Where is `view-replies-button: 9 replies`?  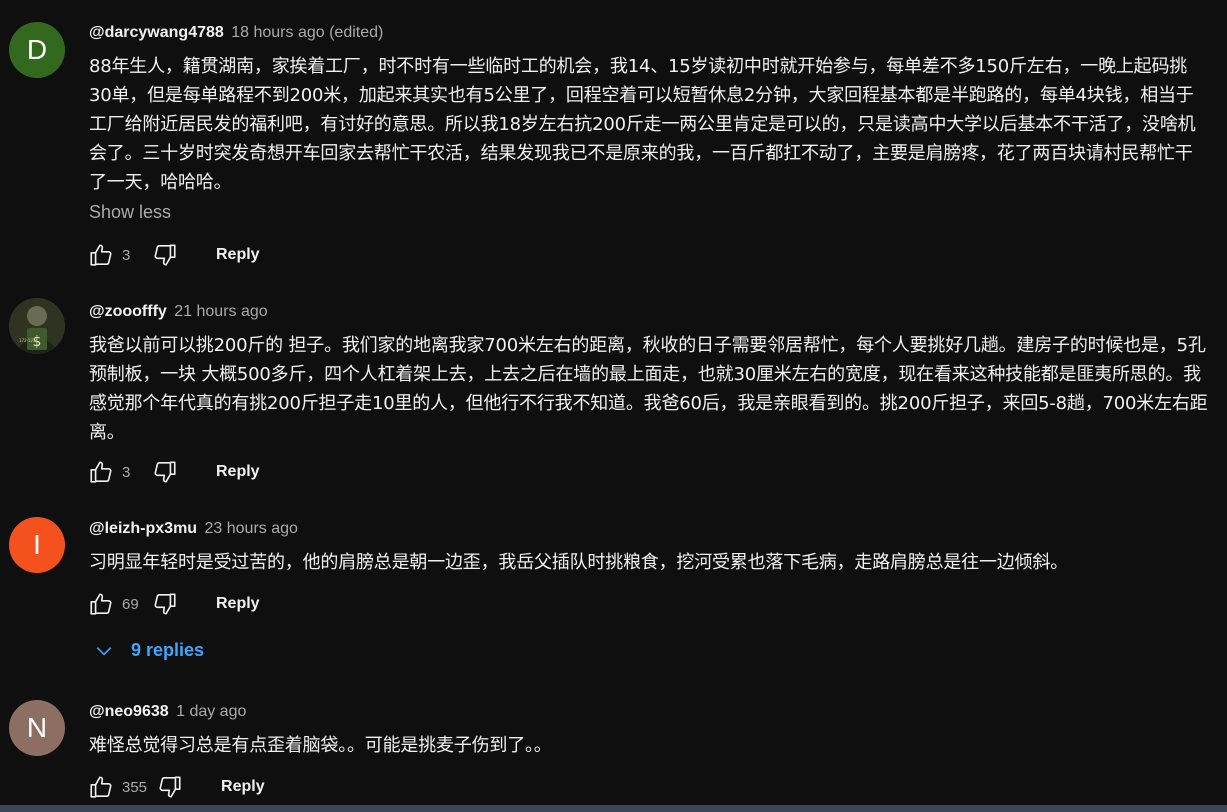
view-replies-button: 9 replies is located at coordinates (149, 650).